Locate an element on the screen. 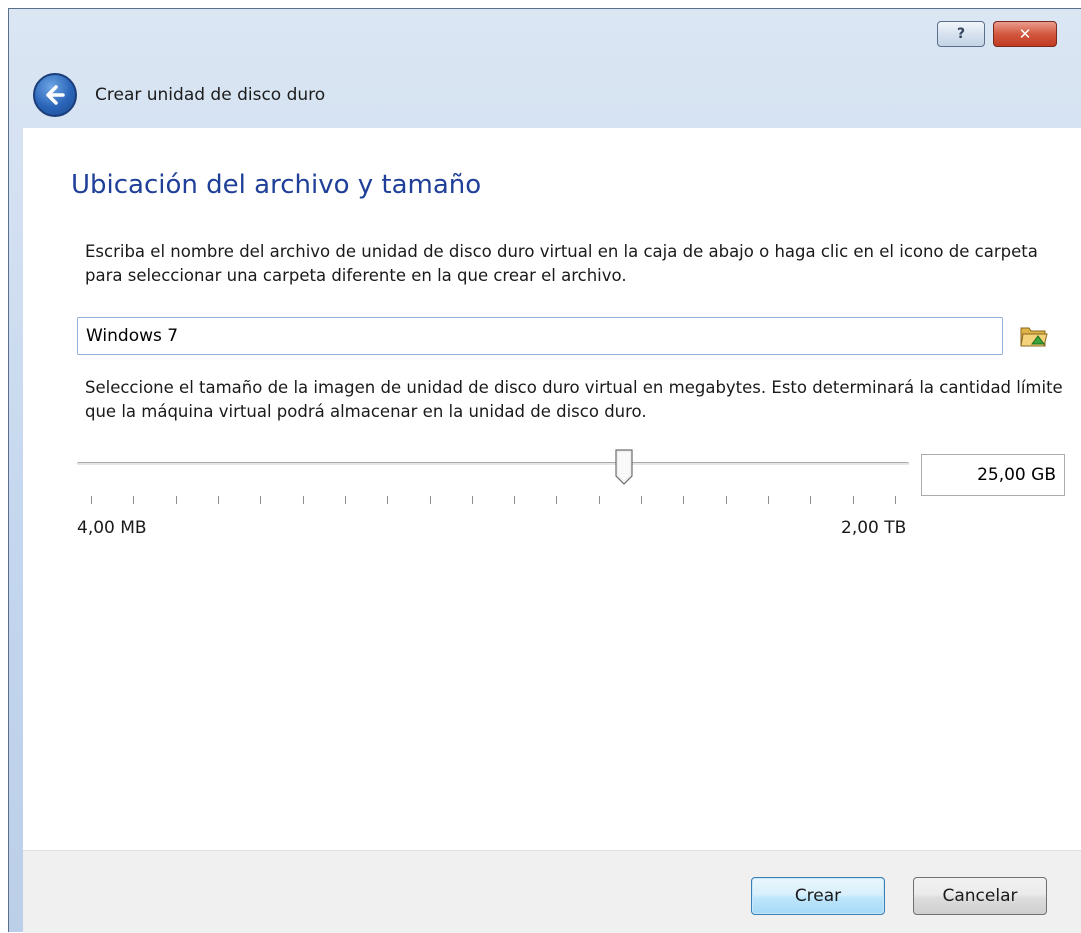  back-button is located at coordinates (55, 95).